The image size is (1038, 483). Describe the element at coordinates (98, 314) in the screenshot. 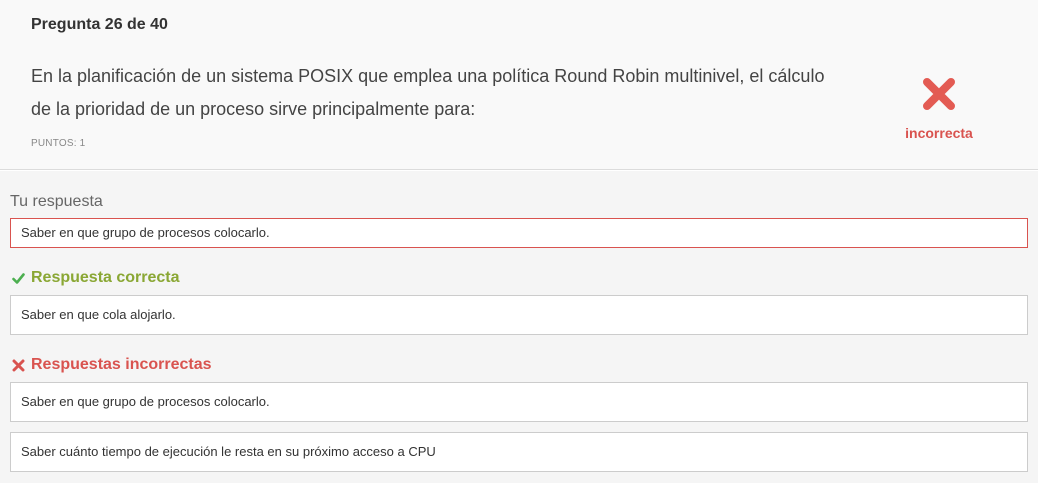

I see `correct-answer-text: Saber en que cola alojarlo.` at that location.